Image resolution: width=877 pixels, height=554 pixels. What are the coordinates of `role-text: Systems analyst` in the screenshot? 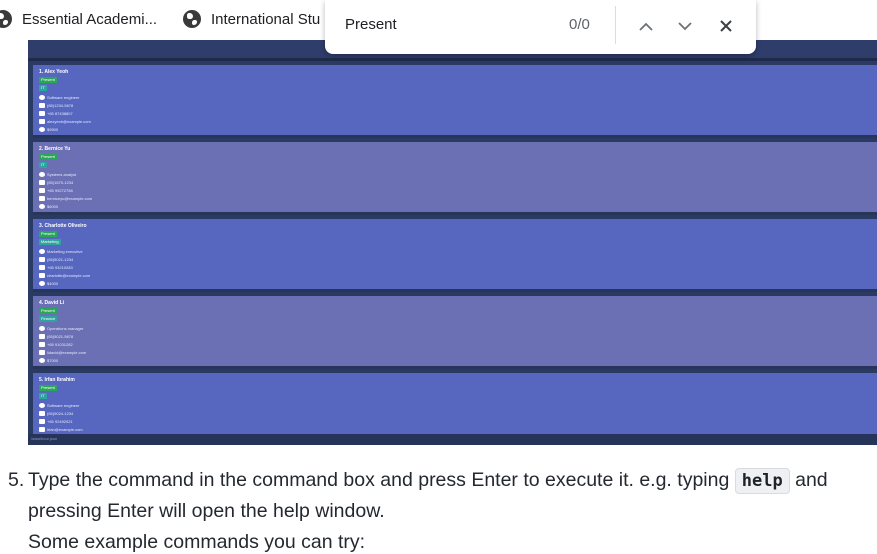 It's located at (62, 174).